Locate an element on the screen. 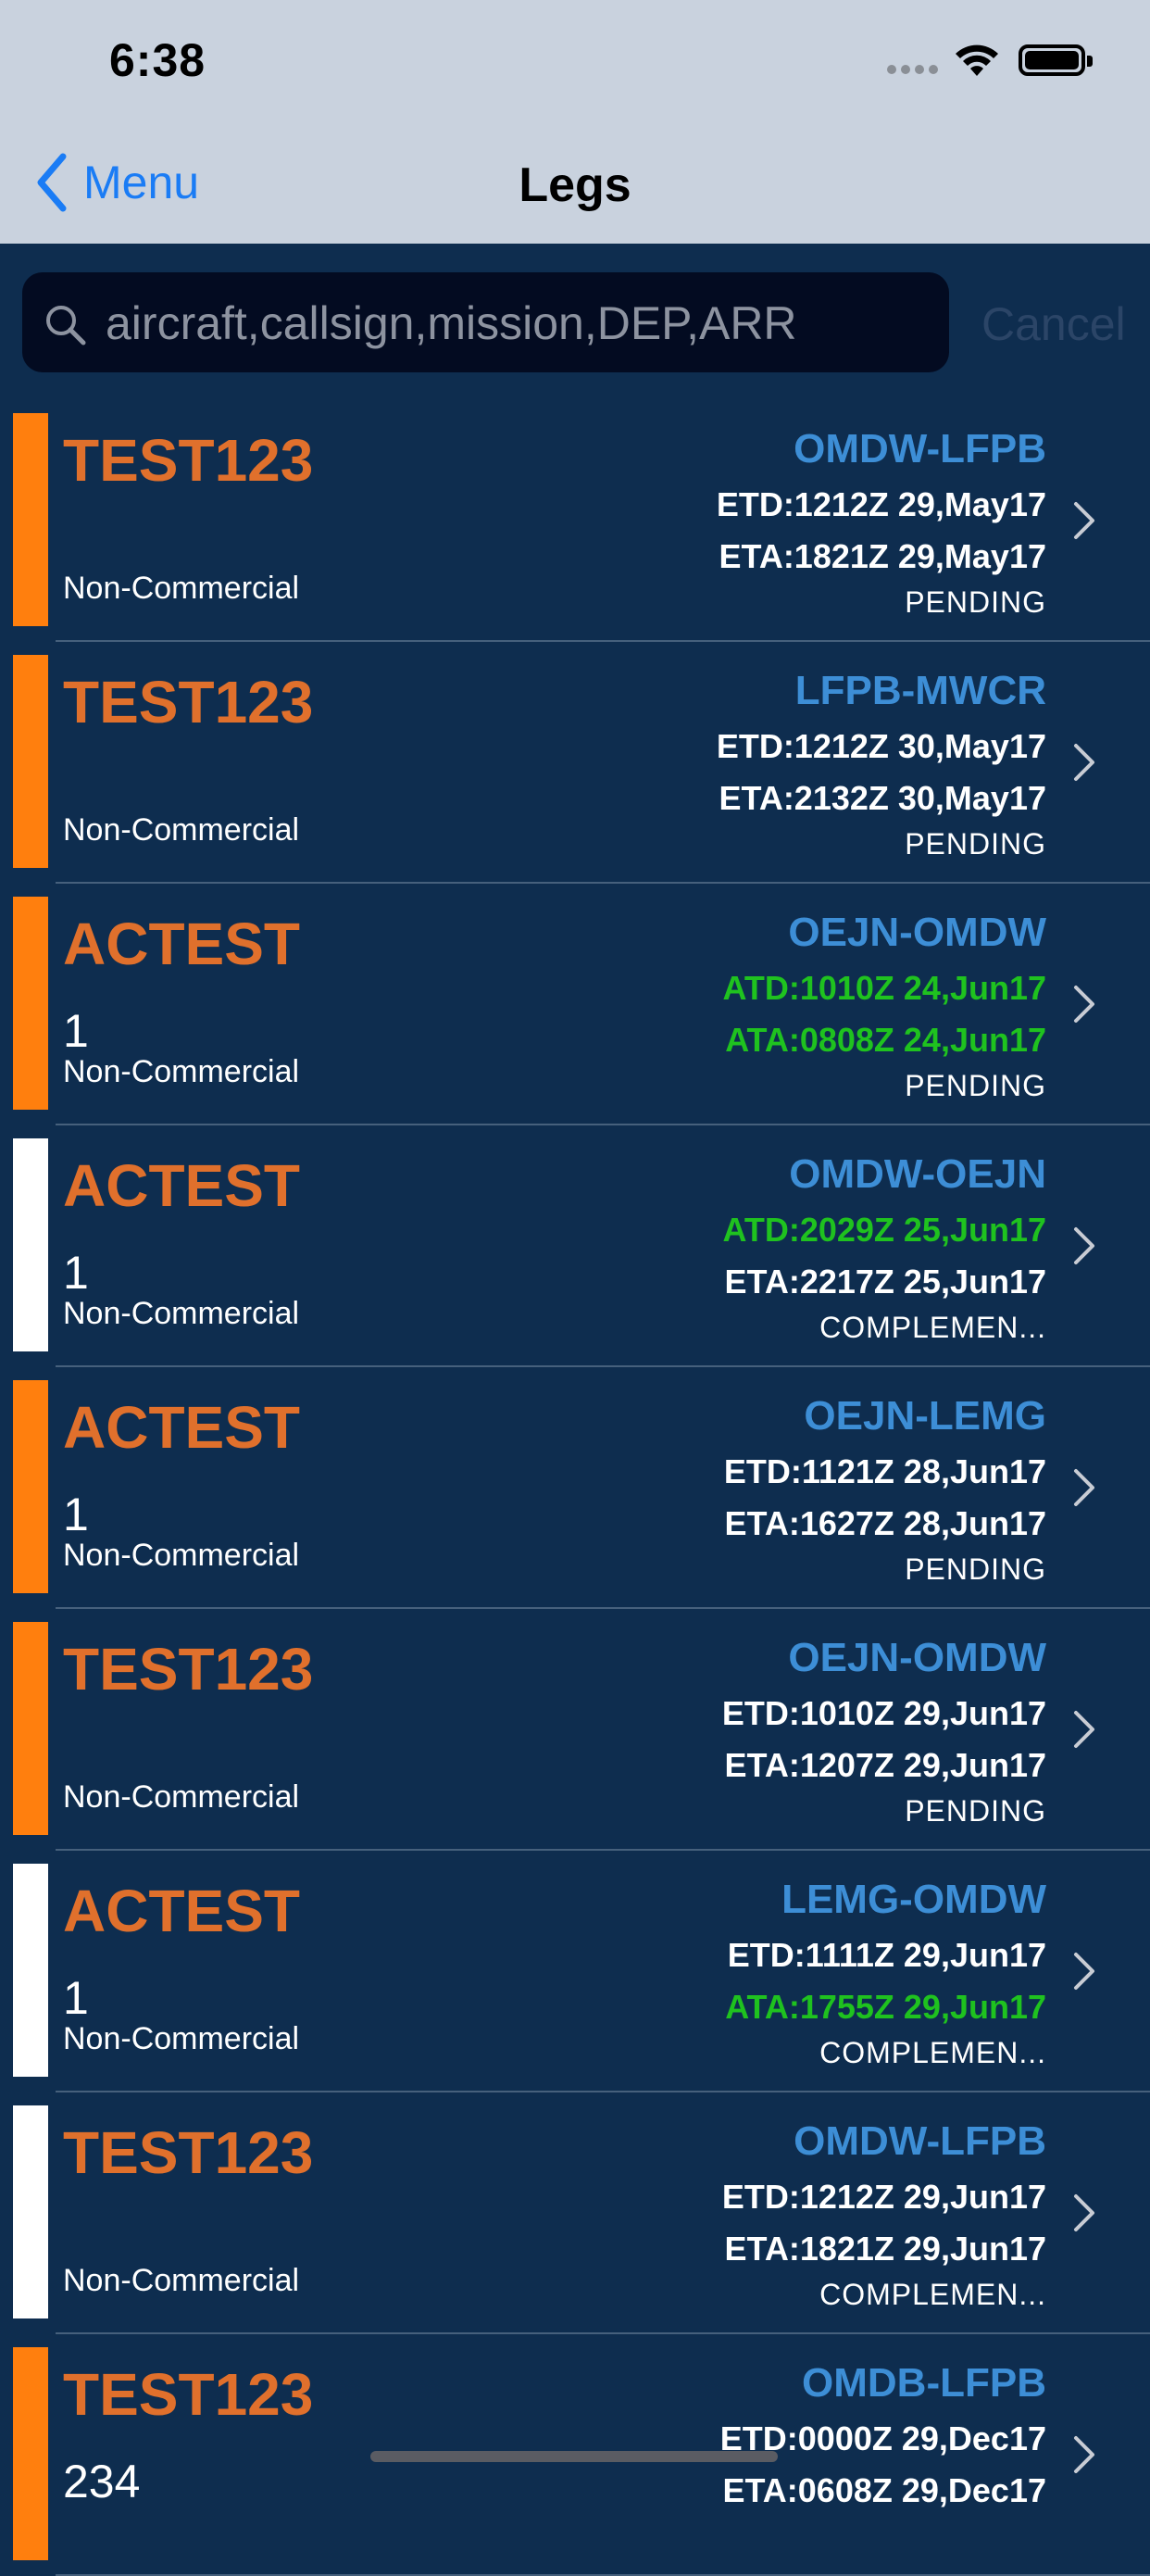 This screenshot has width=1150, height=2576. search-field is located at coordinates (486, 323).